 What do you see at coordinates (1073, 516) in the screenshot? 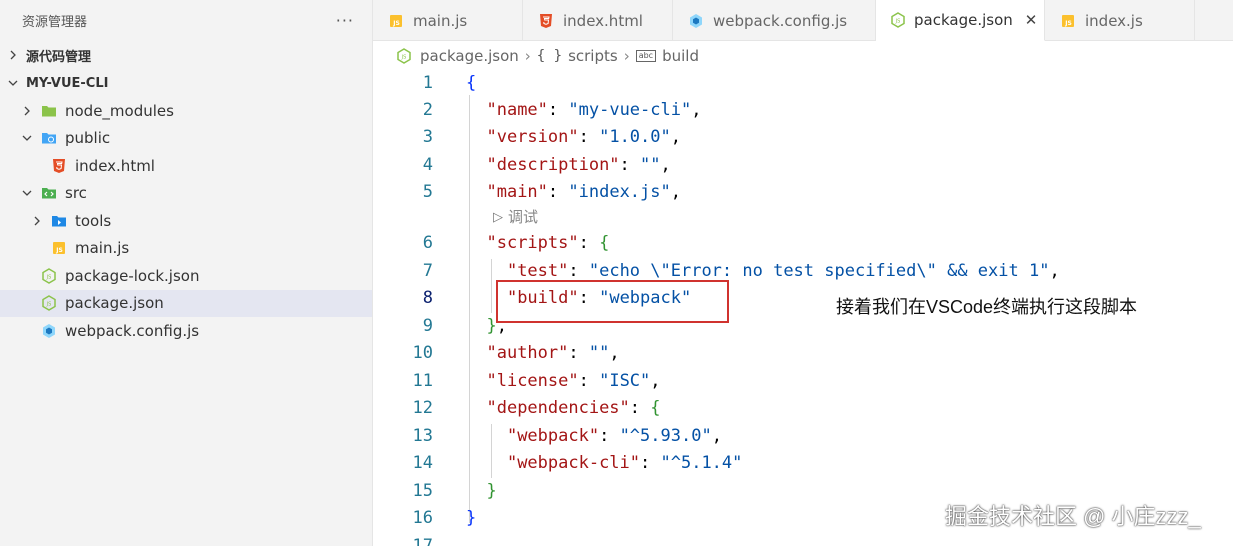
I see `watermark: 掘金技术社区 @ 小庄zzz_` at bounding box center [1073, 516].